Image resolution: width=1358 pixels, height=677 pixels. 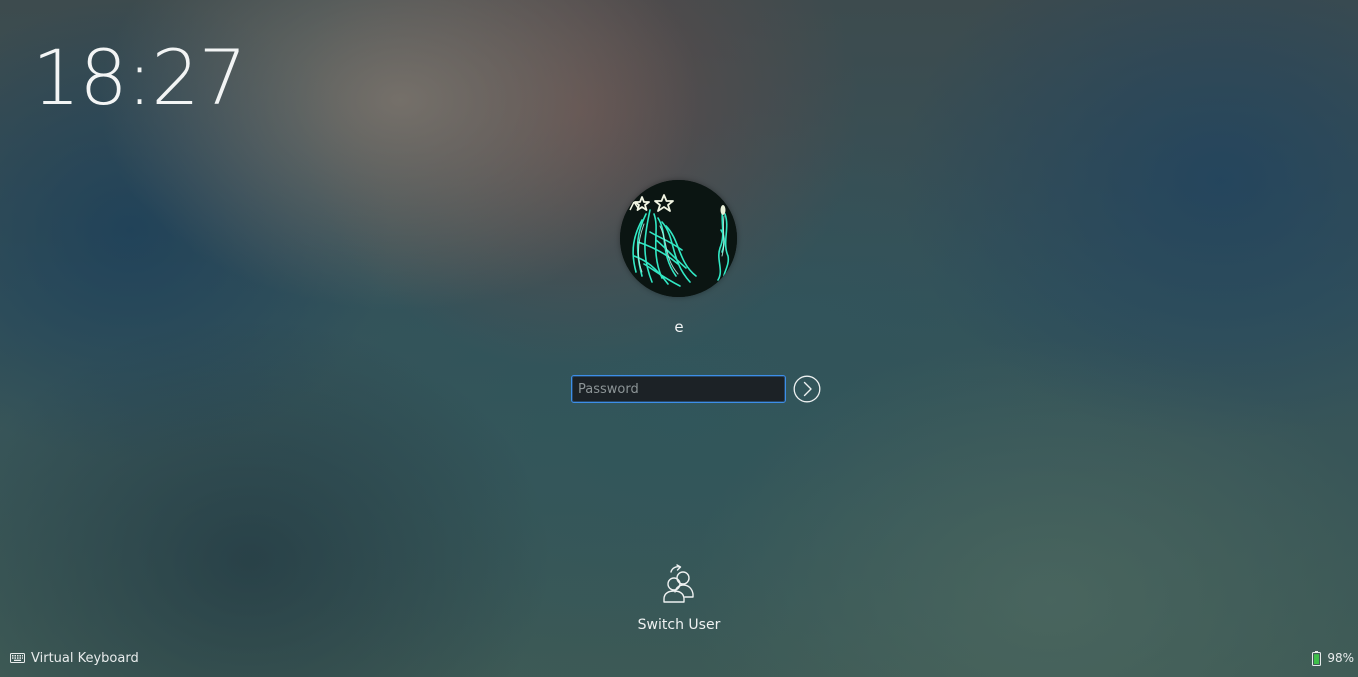 What do you see at coordinates (139, 77) in the screenshot?
I see `clock-time: 18:27` at bounding box center [139, 77].